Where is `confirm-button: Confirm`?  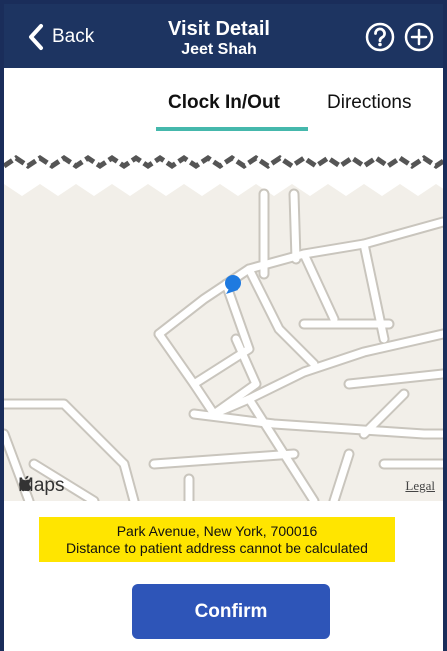
confirm-button: Confirm is located at coordinates (231, 611).